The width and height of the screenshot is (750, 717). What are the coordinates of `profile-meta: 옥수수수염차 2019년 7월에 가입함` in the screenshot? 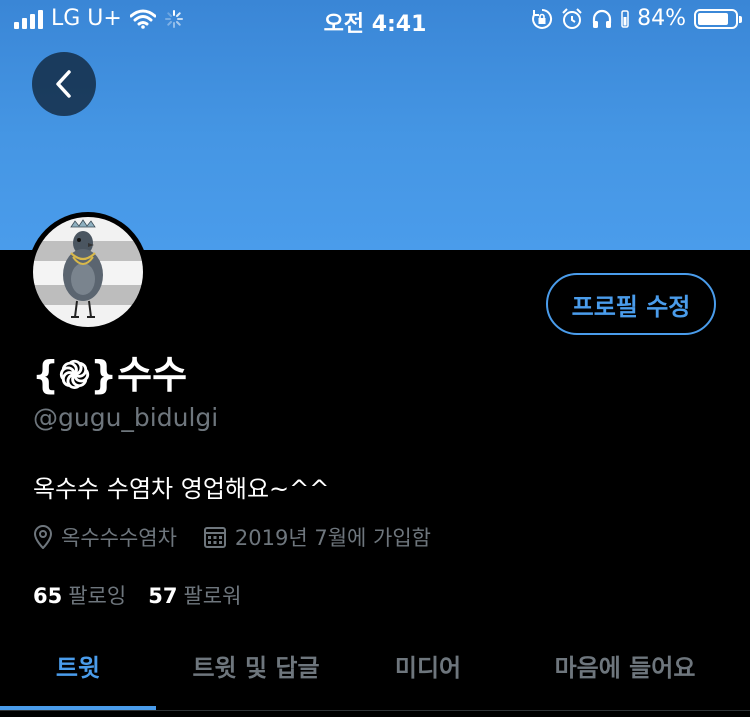 It's located at (245, 537).